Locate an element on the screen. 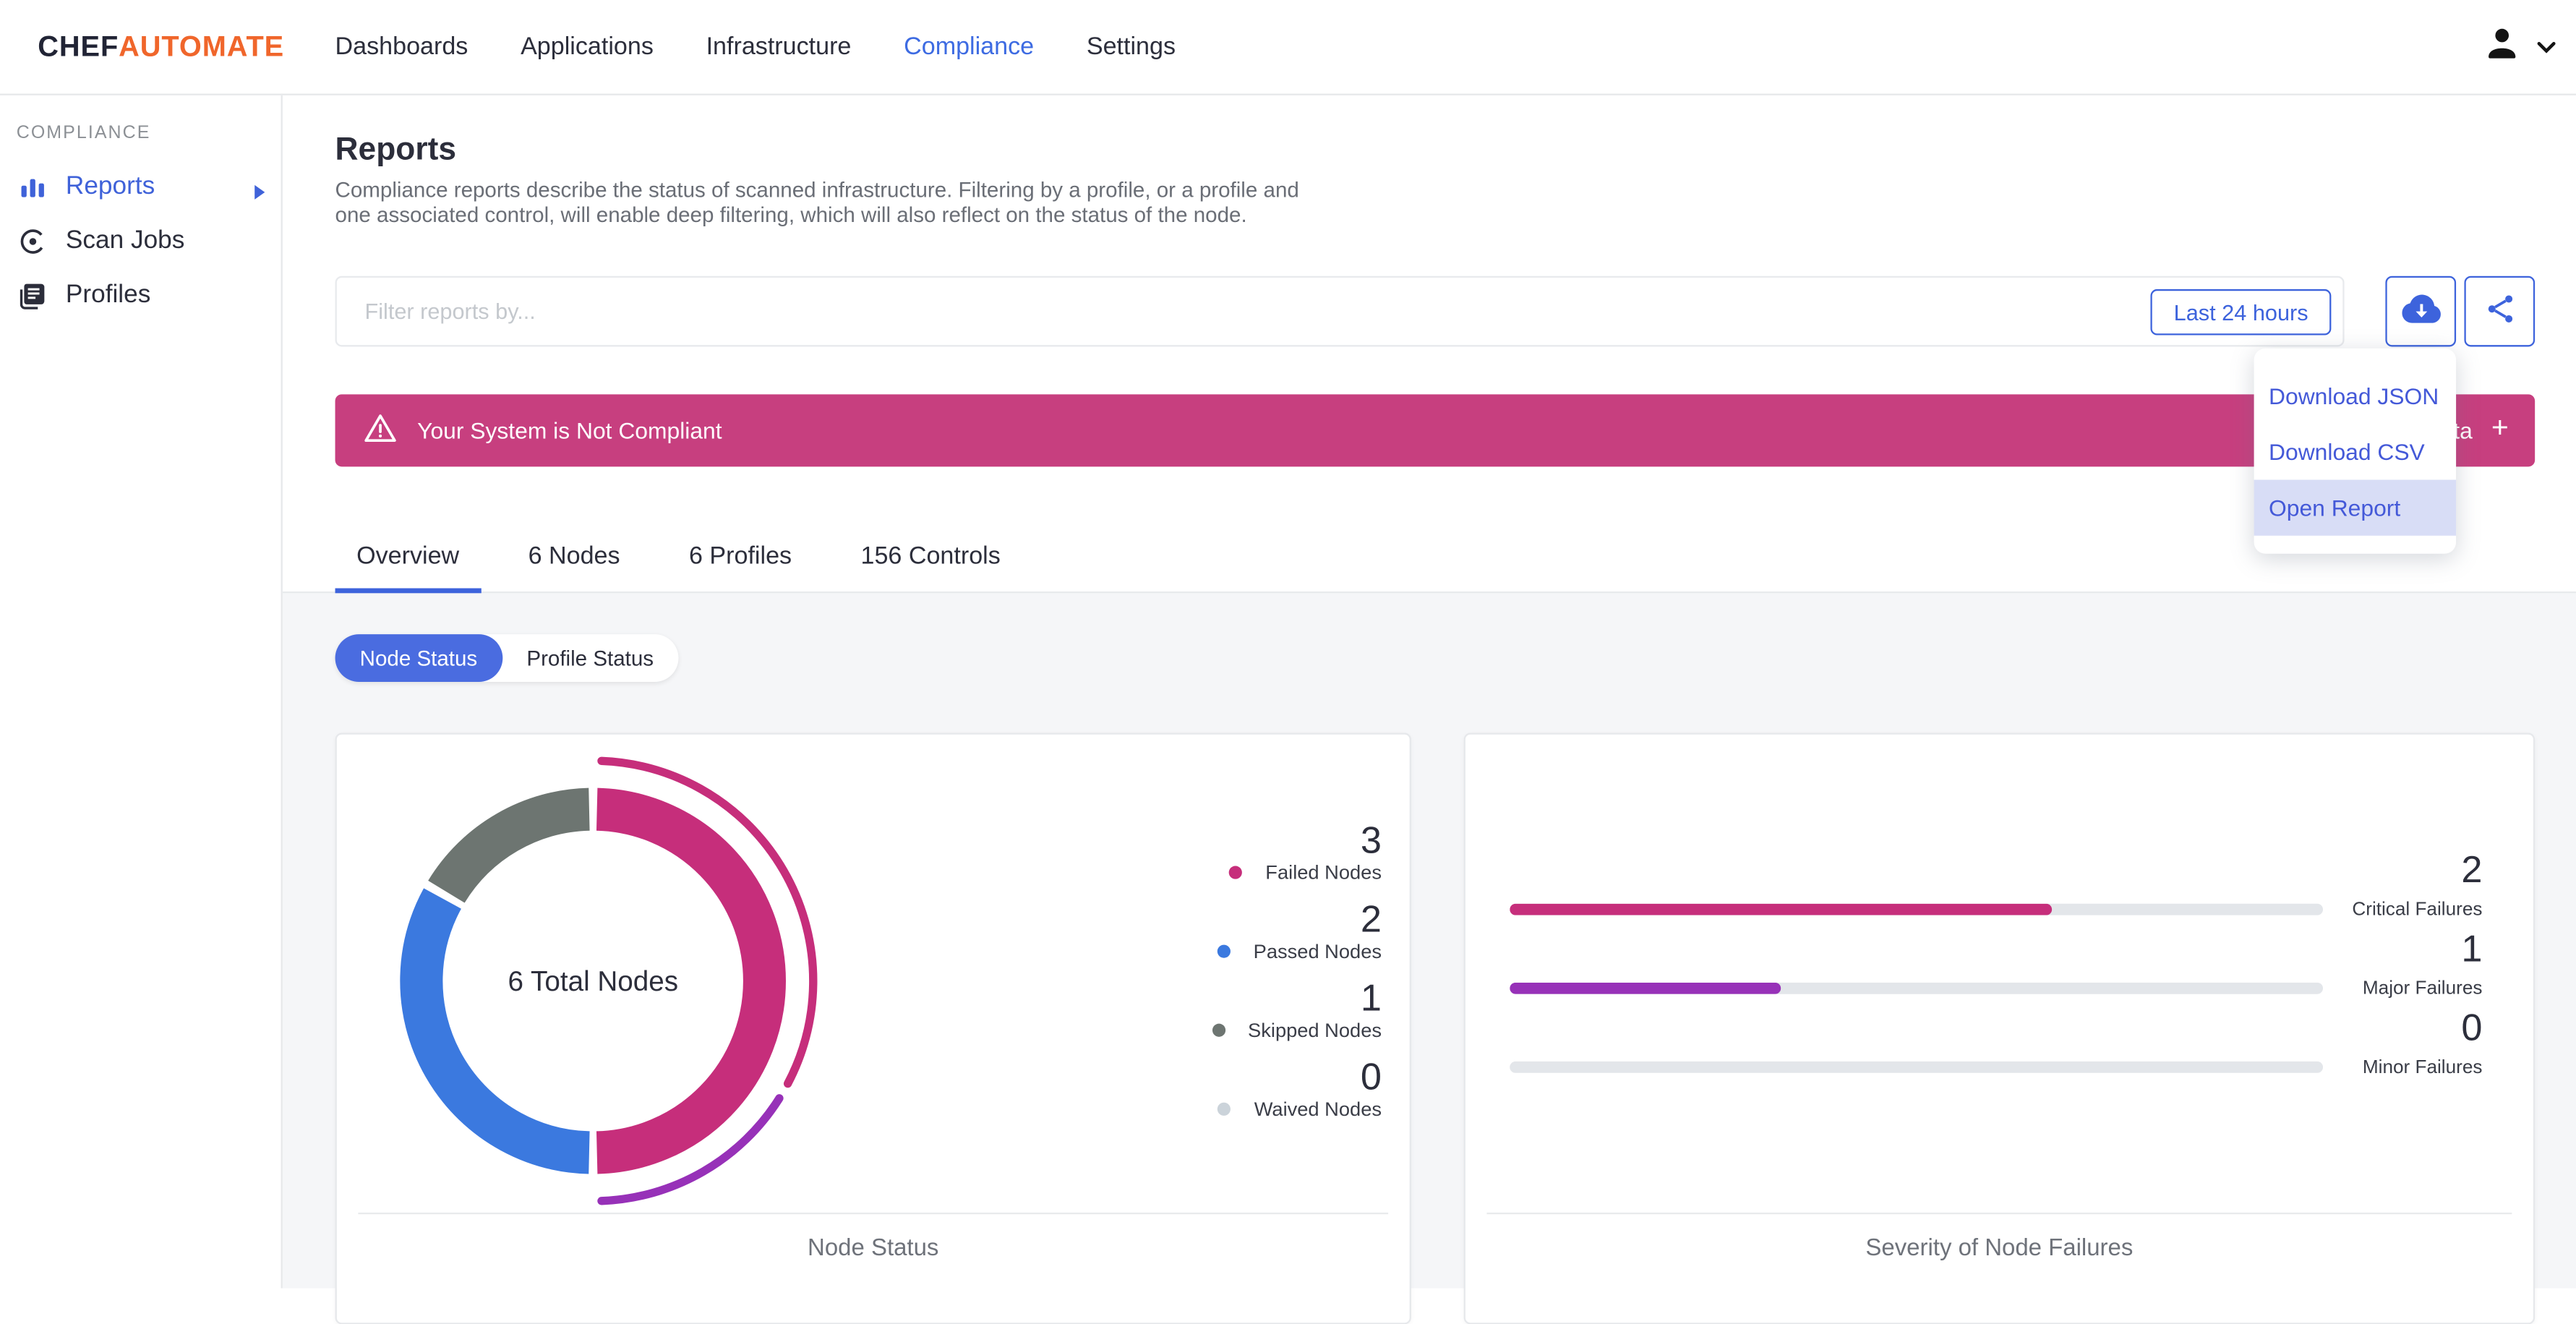  severity-row: 2 Critical Failures is located at coordinates (1996, 889).